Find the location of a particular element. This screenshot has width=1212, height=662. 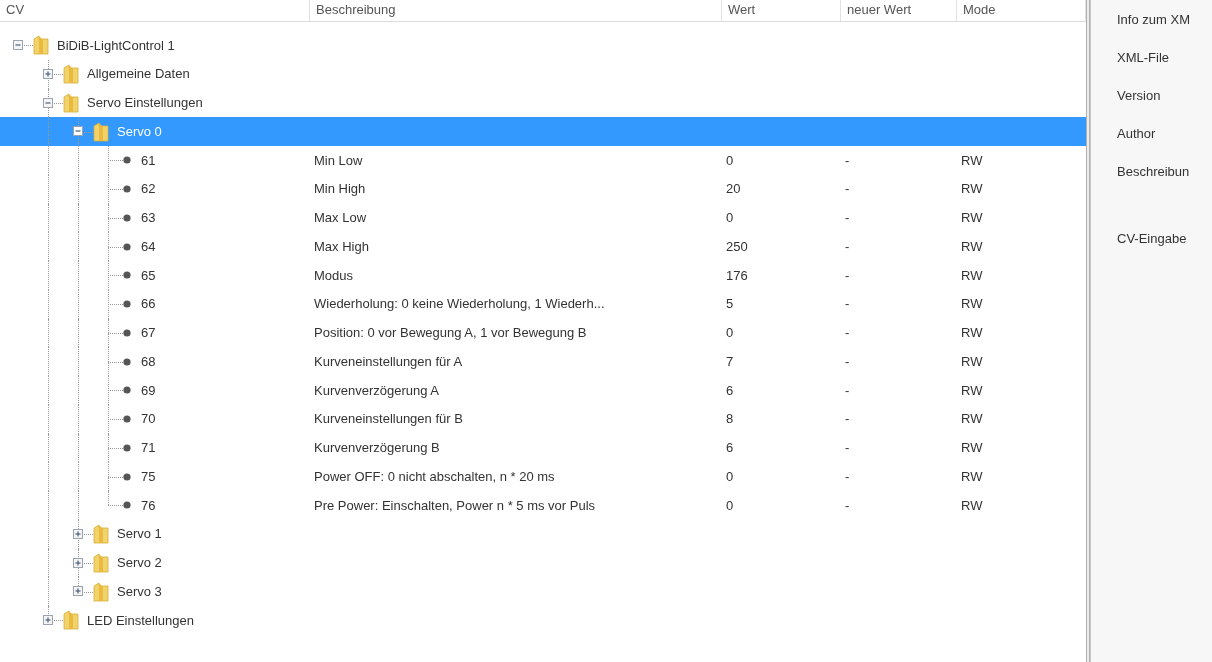

description-cell: Min Low is located at coordinates (338, 160).